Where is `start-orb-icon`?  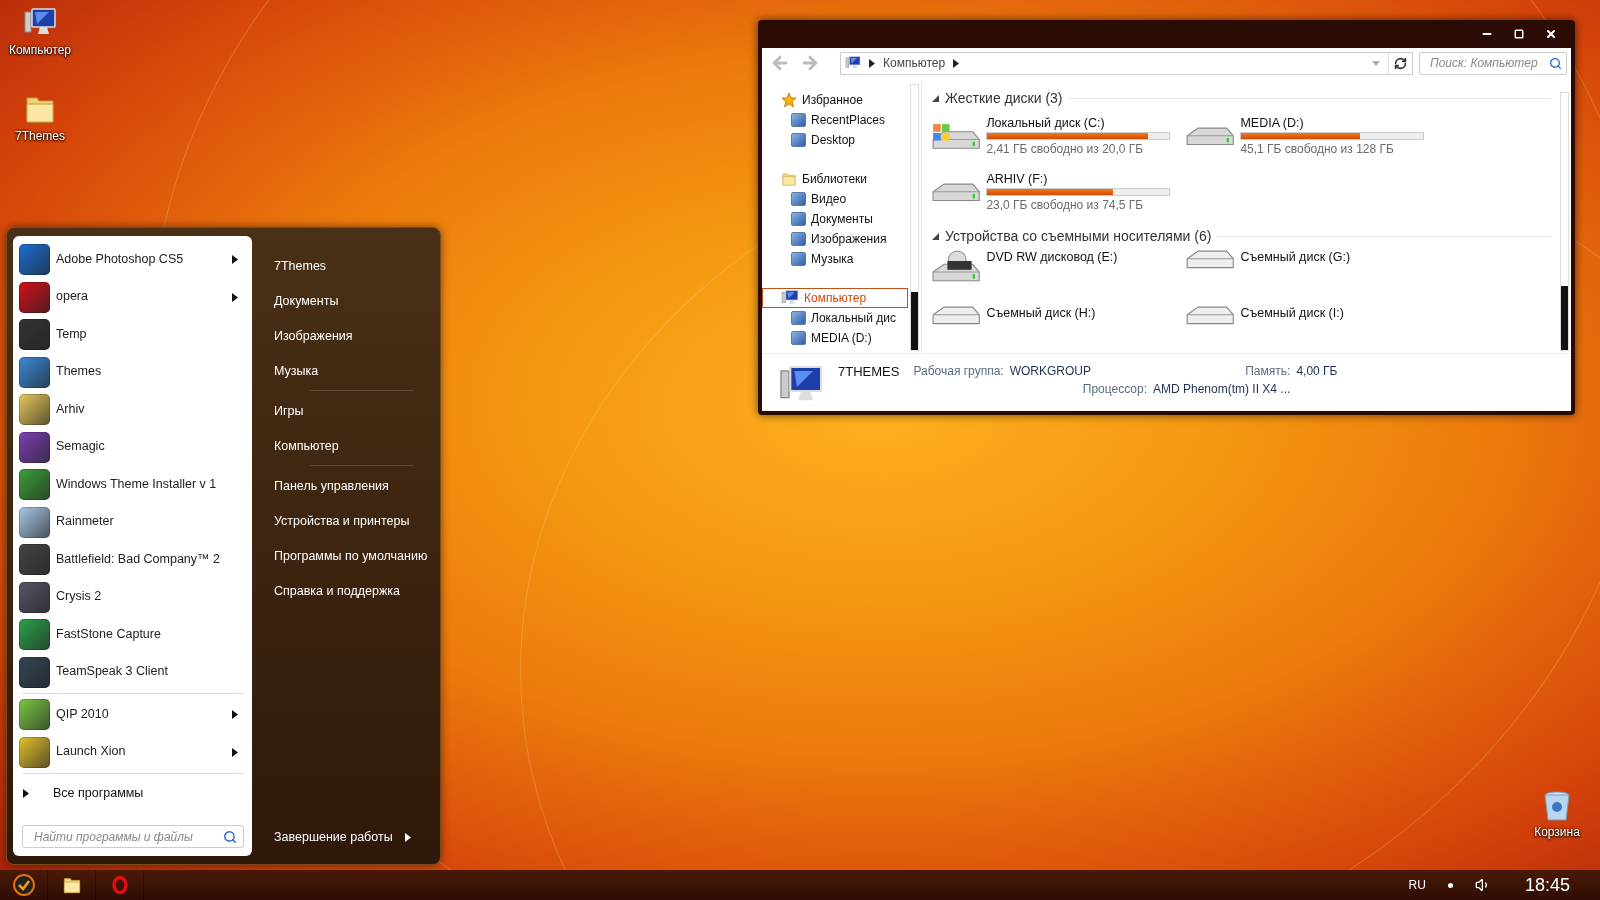
start-orb-icon is located at coordinates (23, 885).